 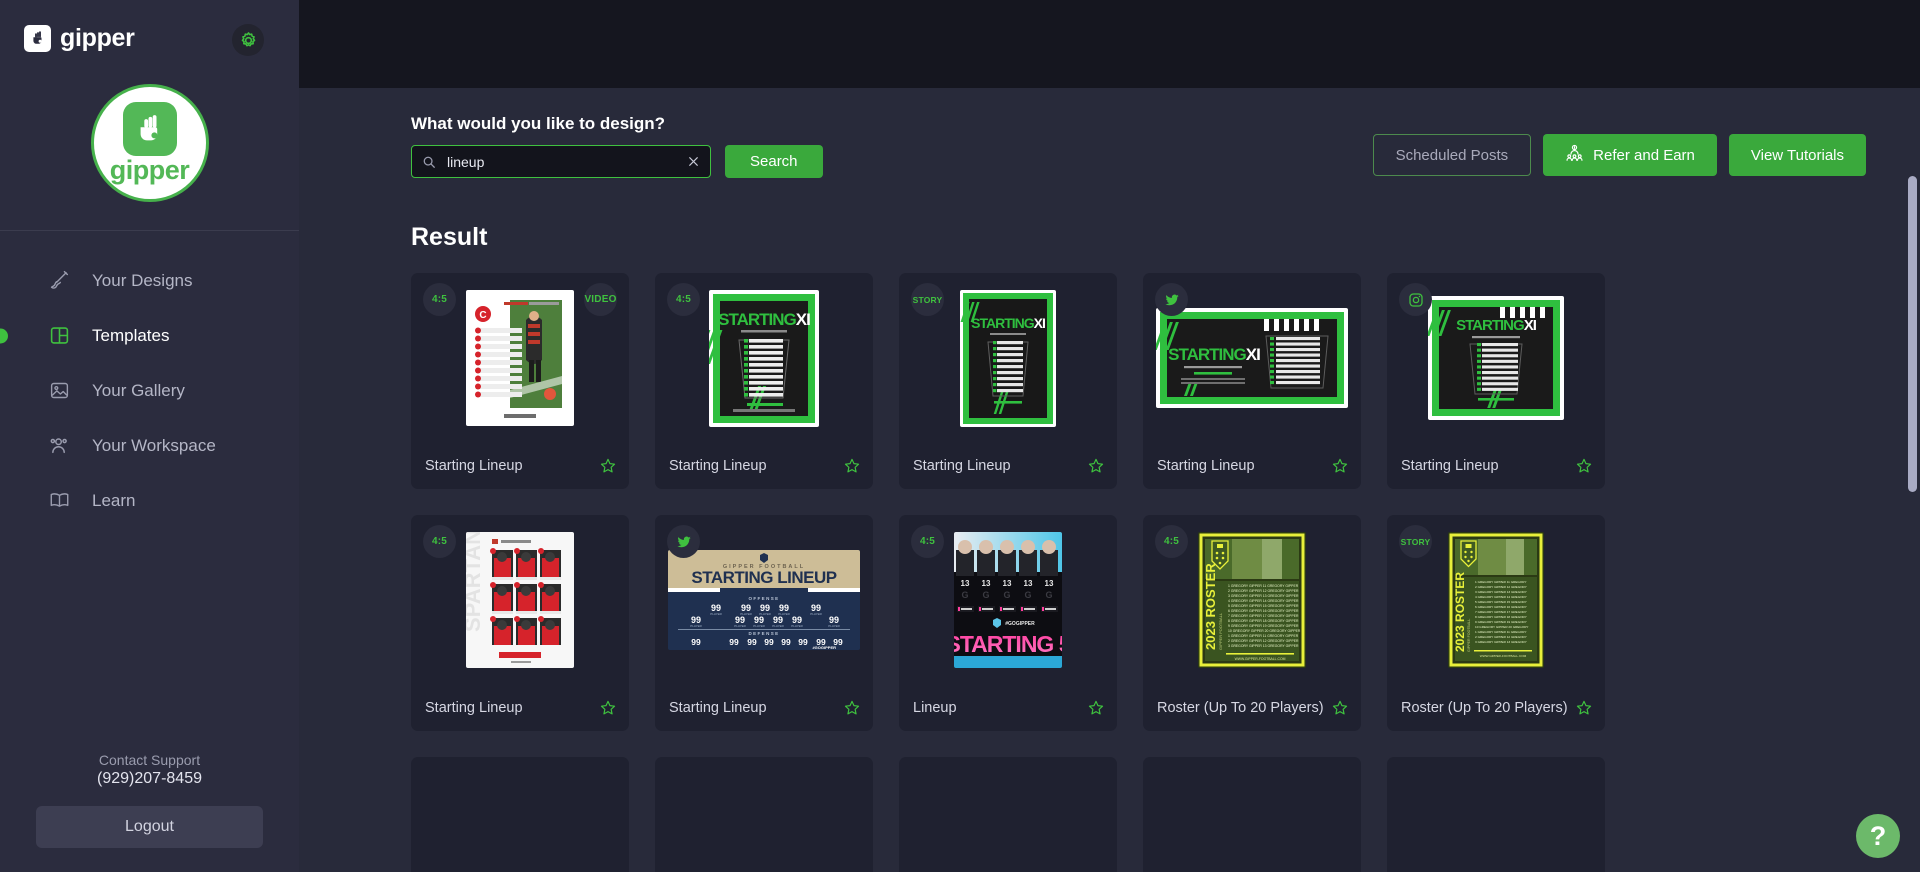 What do you see at coordinates (1263, 641) in the screenshot?
I see `svg-text:2 GREGORY GIPPER 12 GREGOR: 2 GREGORY GIPPER 12 GREGORY GIPPER` at bounding box center [1263, 641].